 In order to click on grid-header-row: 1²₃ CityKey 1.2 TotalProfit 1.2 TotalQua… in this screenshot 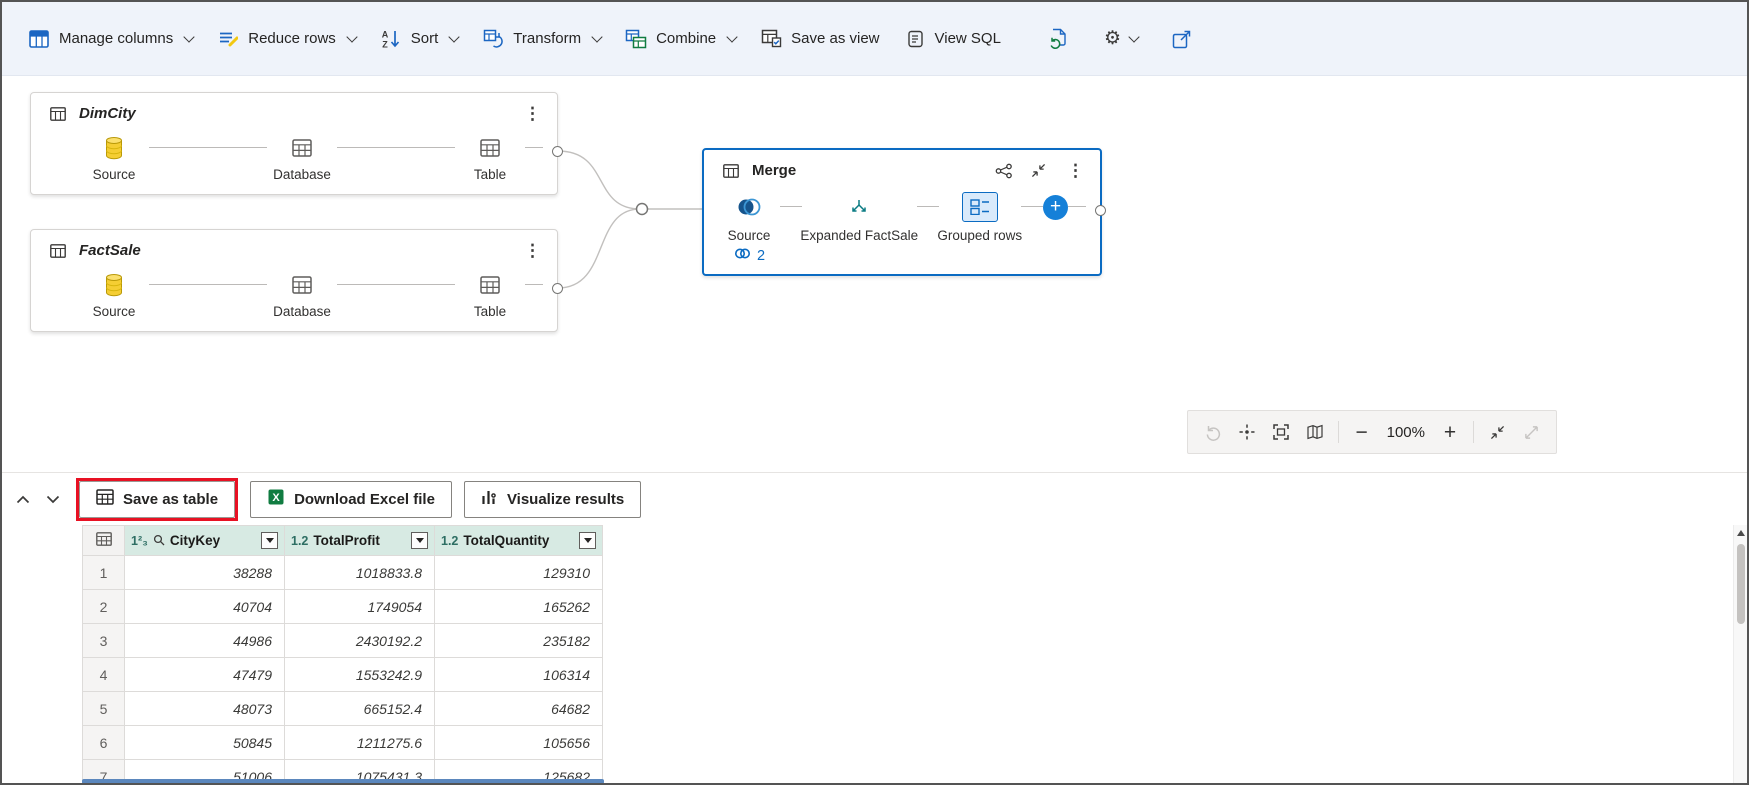, I will do `click(342, 540)`.